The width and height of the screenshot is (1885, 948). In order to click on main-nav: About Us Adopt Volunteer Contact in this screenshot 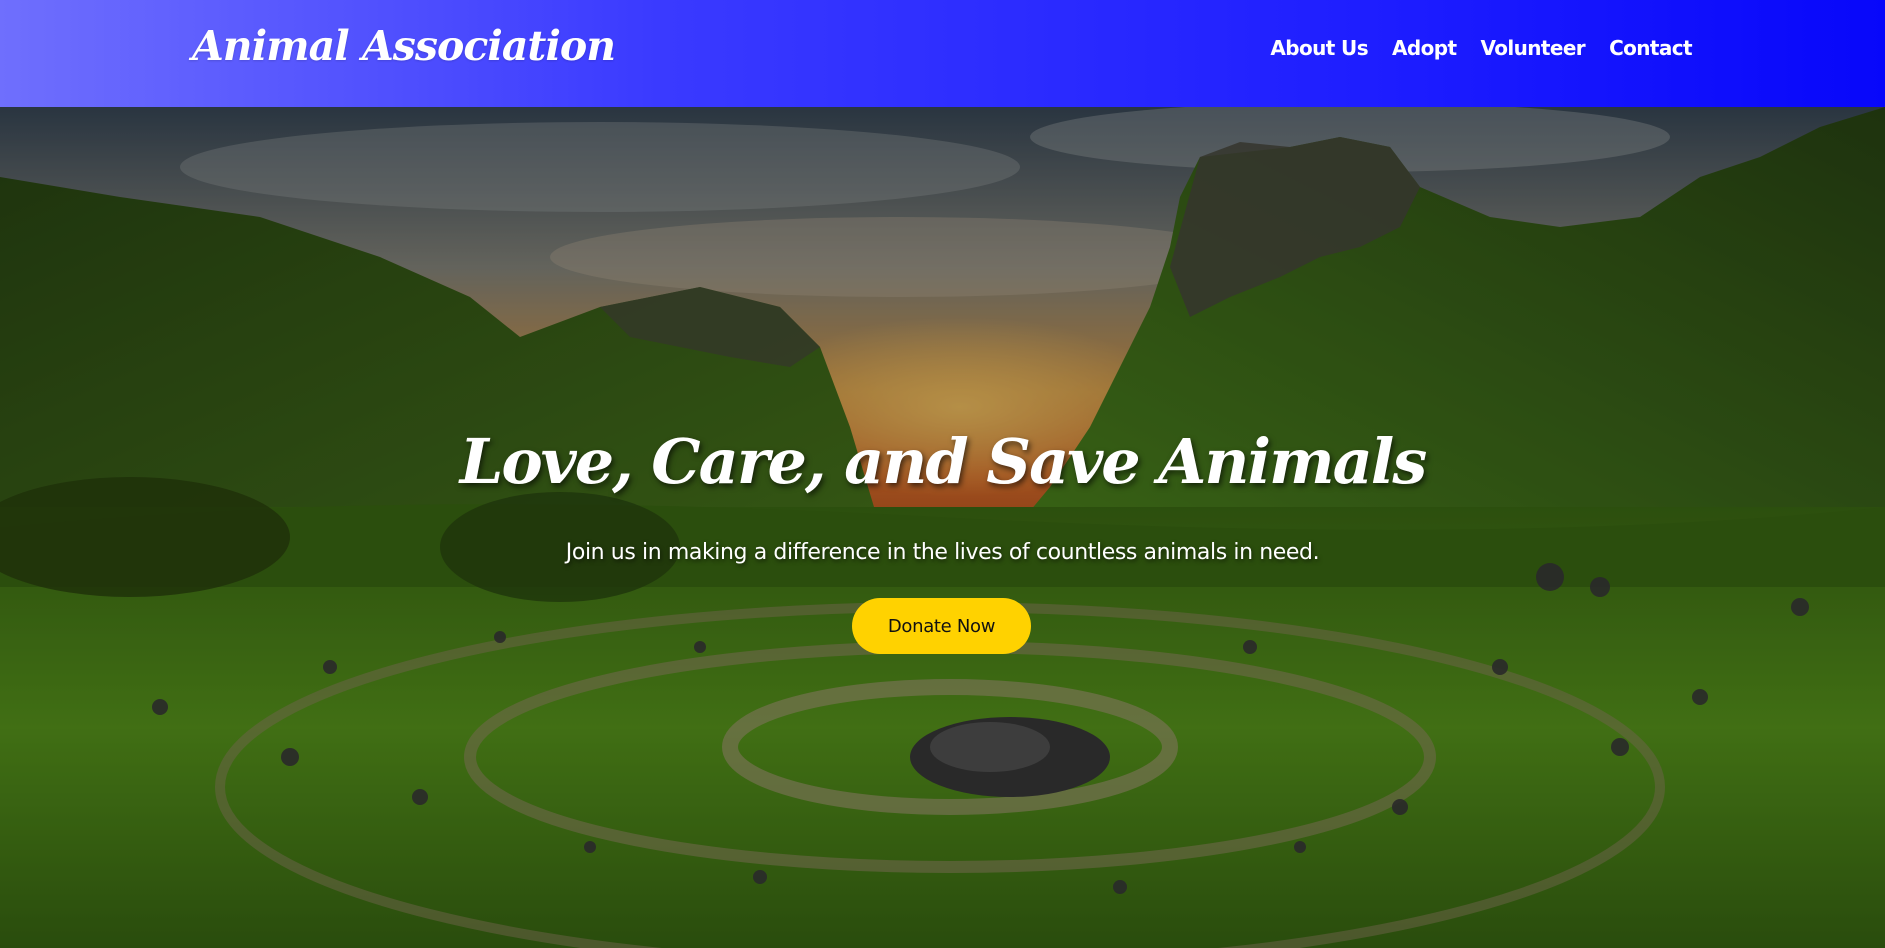, I will do `click(1481, 48)`.